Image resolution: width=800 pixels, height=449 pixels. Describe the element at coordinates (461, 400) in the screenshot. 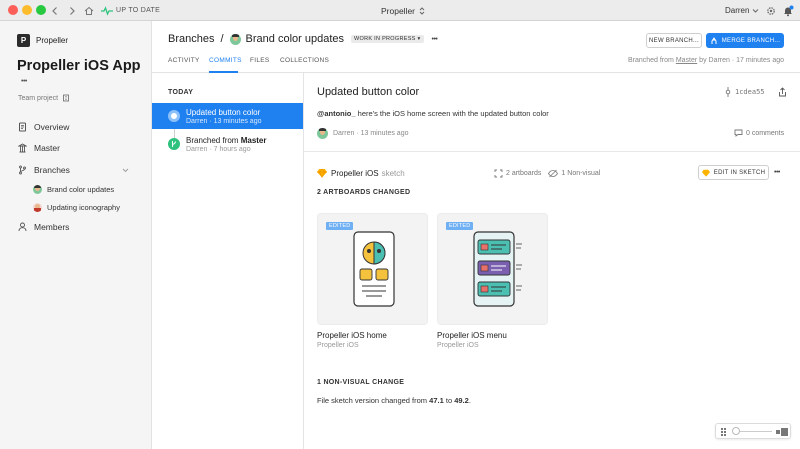

I see `version-to: 49.2` at that location.